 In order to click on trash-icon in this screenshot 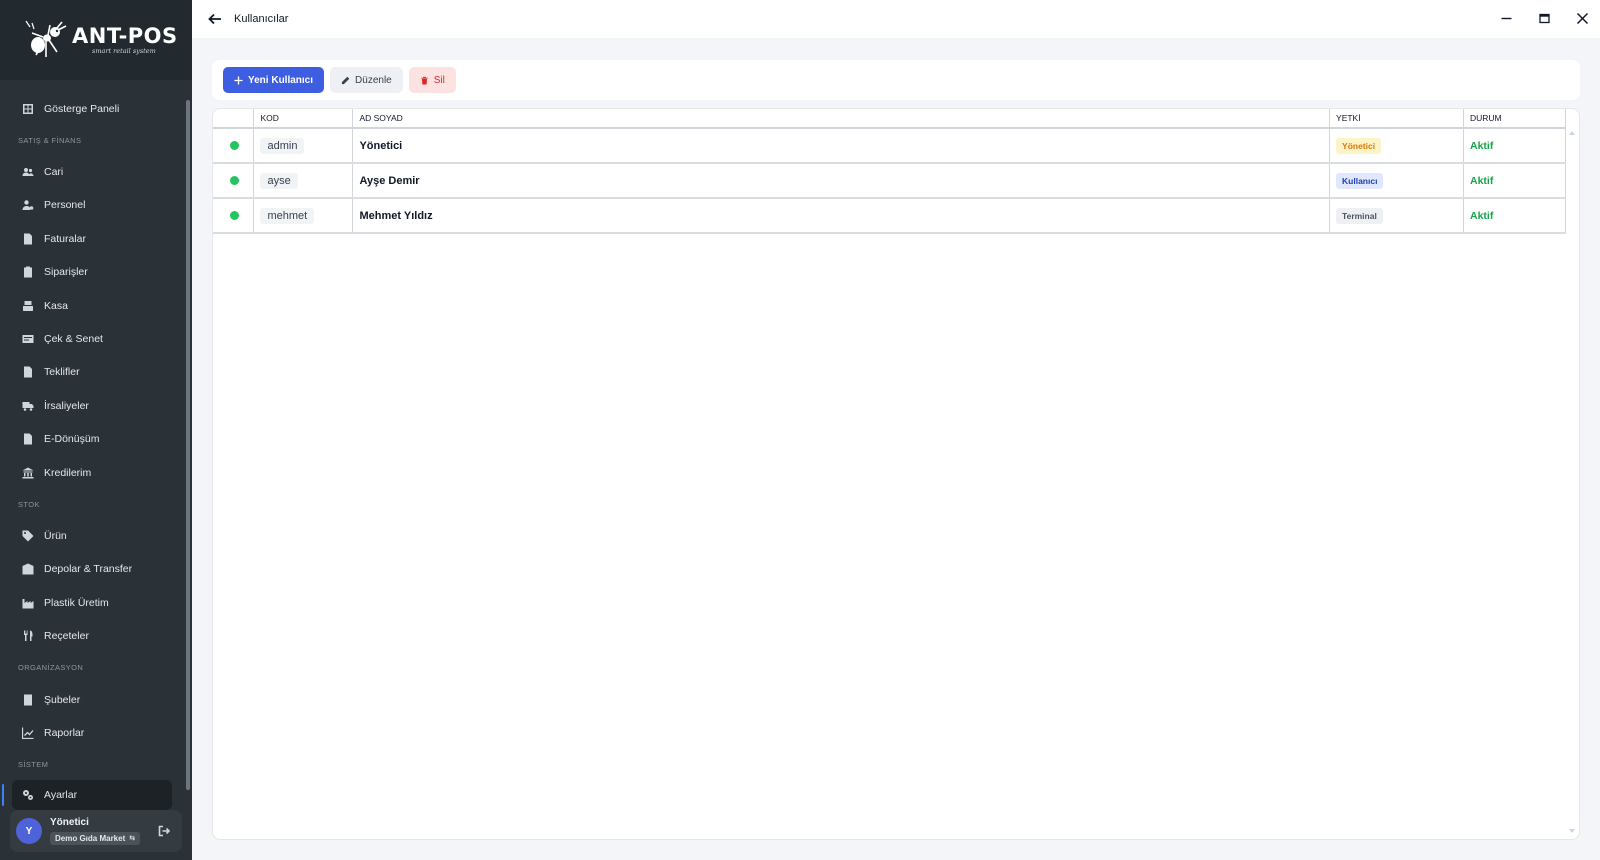, I will do `click(424, 80)`.